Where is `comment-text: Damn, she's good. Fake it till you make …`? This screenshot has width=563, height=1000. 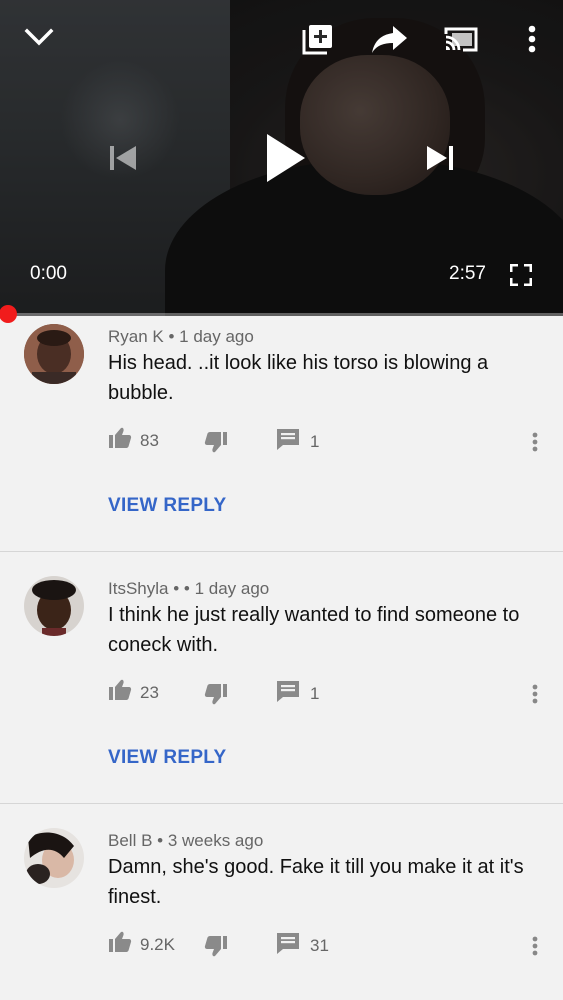 comment-text: Damn, she's good. Fake it till you make … is located at coordinates (316, 882).